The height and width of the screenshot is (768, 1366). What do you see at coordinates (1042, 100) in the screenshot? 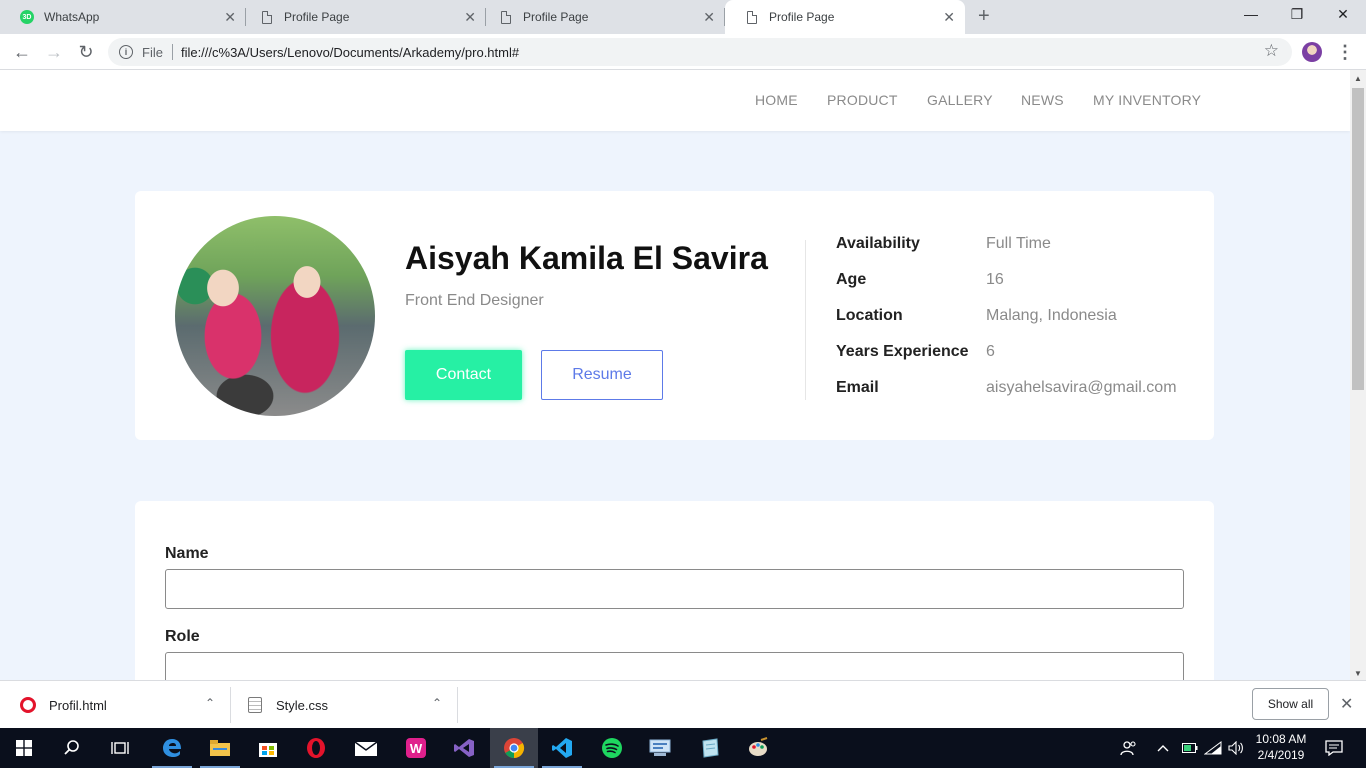
I see `nav-news: NEWS` at bounding box center [1042, 100].